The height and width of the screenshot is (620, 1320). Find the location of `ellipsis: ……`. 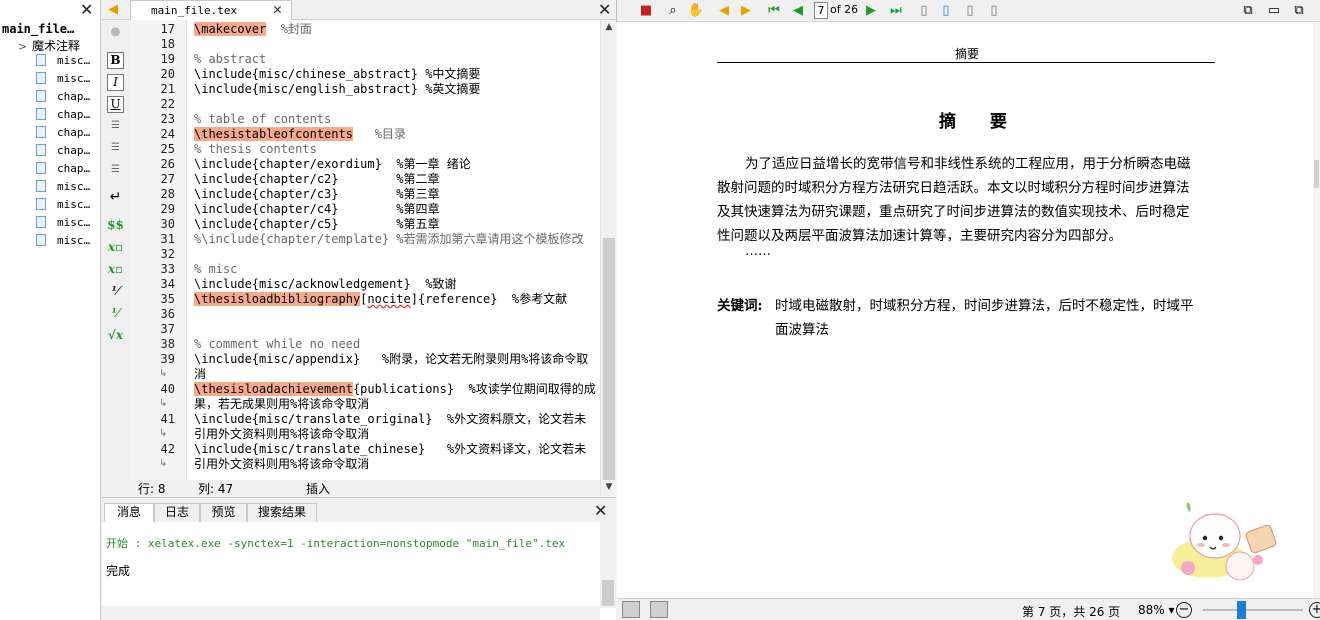

ellipsis: …… is located at coordinates (758, 251).